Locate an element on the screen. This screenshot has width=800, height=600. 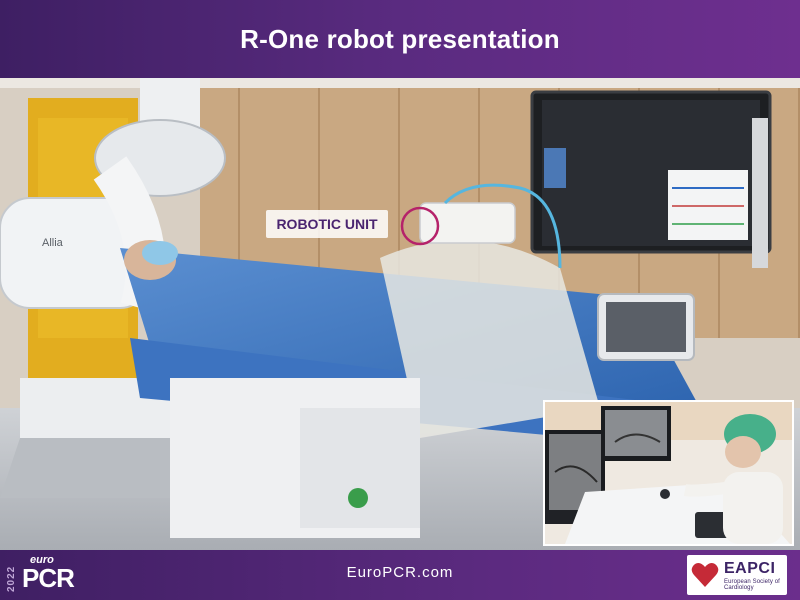
allia-wordmark: Allia is located at coordinates (53, 243).